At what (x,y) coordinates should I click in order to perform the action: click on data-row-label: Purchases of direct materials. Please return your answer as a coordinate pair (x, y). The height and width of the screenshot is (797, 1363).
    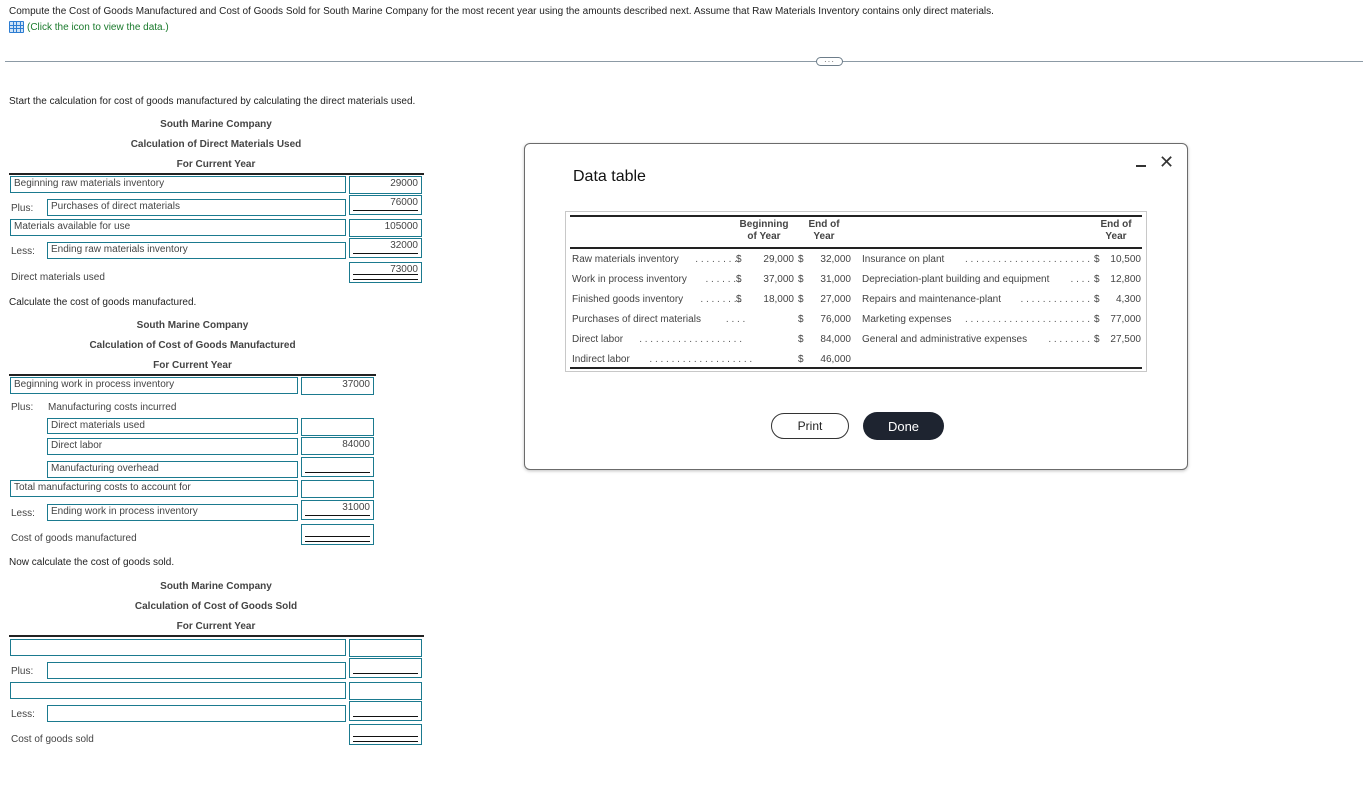
    Looking at the image, I should click on (636, 319).